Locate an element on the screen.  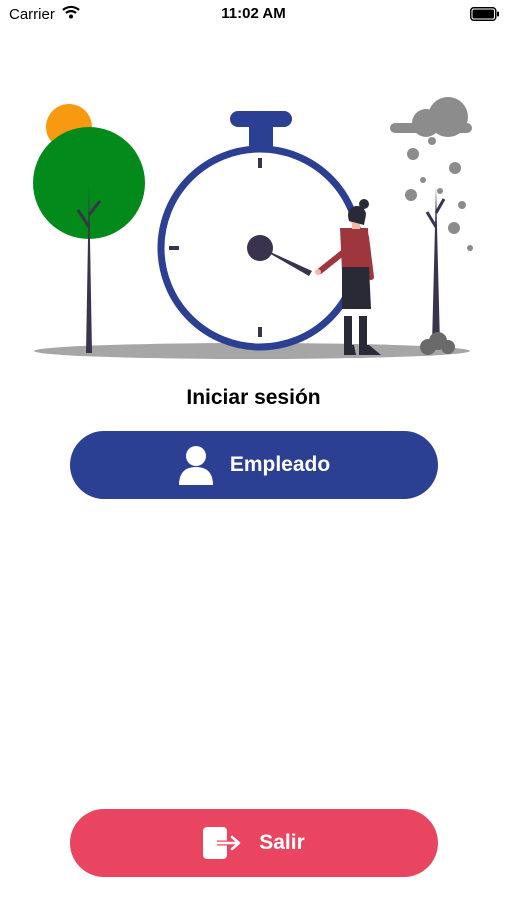
rain-drops is located at coordinates (439, 194).